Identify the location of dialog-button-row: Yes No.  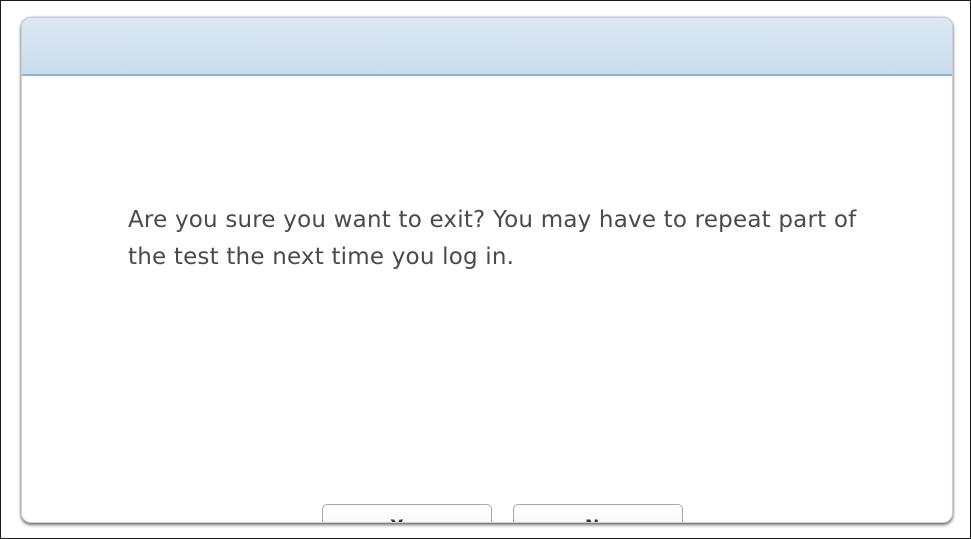
(487, 513).